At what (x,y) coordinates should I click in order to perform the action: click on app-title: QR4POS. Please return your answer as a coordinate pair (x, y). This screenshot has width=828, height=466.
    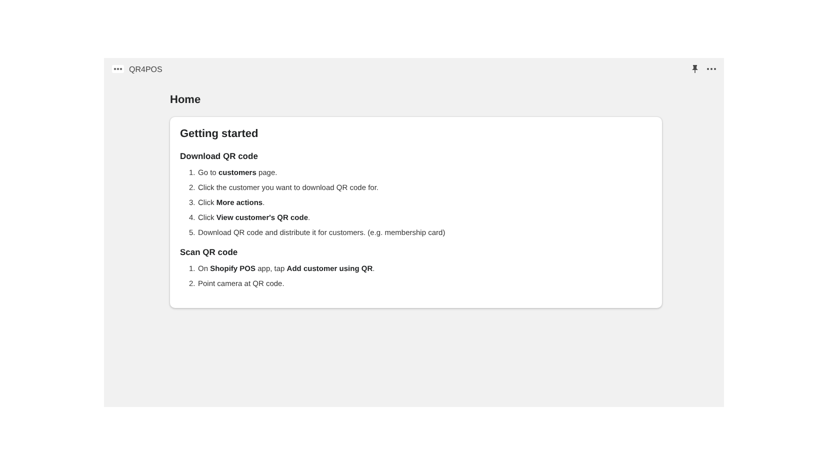
    Looking at the image, I should click on (145, 69).